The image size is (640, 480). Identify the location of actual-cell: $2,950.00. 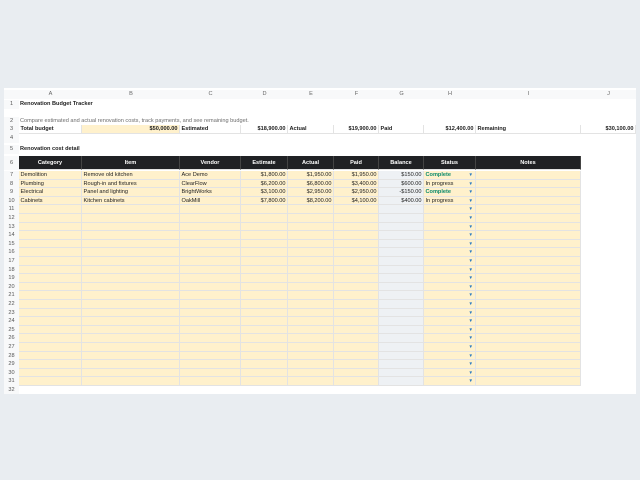
(311, 192).